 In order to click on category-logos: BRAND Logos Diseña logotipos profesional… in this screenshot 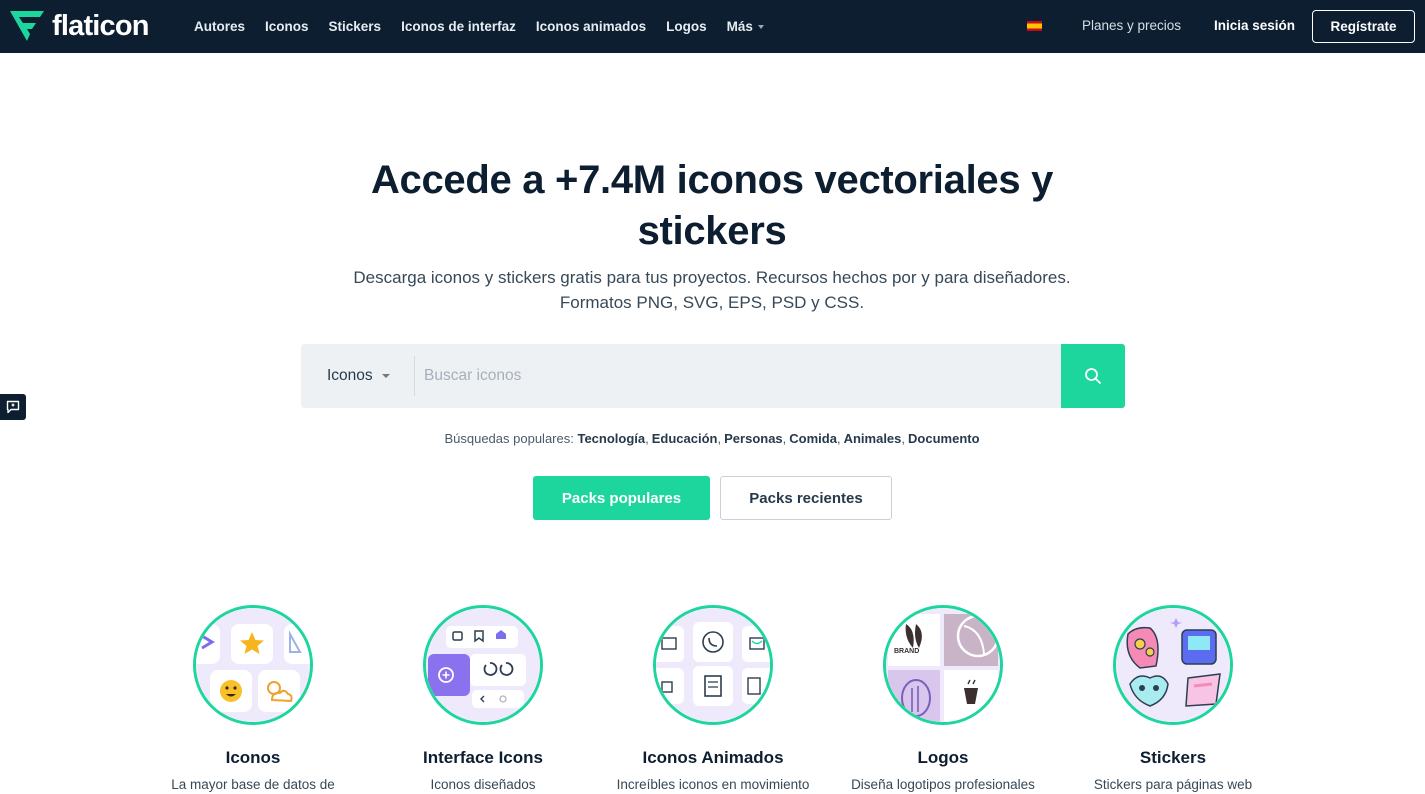, I will do `click(943, 699)`.